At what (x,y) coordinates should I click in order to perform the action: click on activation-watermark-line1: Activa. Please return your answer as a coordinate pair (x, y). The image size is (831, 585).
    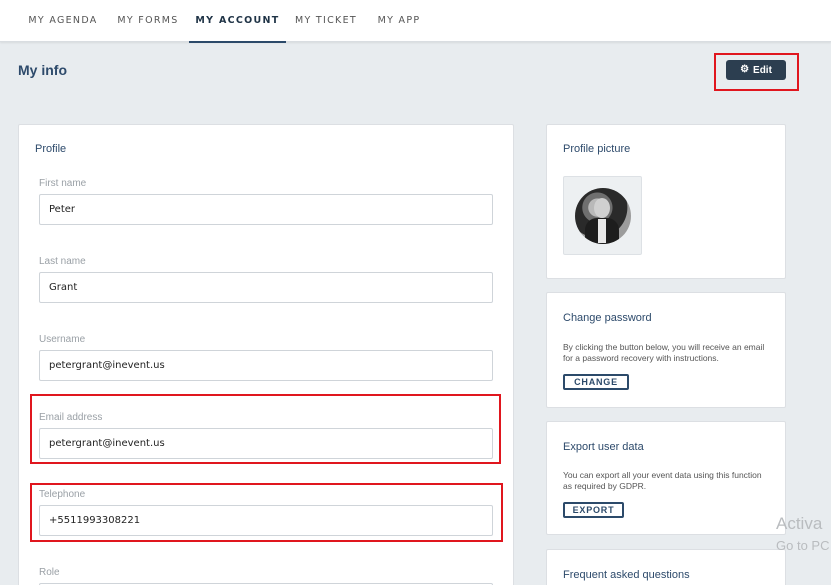
    Looking at the image, I should click on (799, 523).